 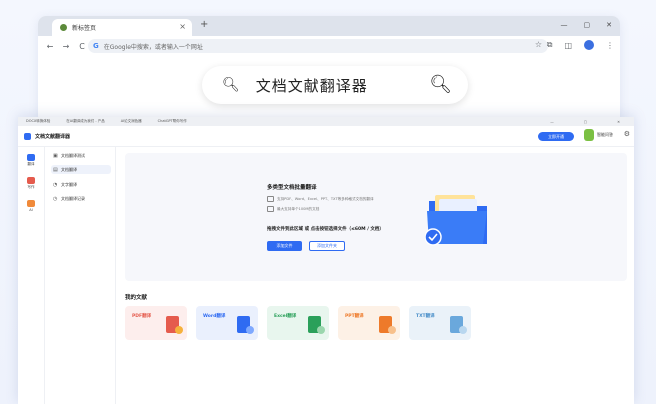 What do you see at coordinates (81, 184) in the screenshot?
I see `subnav-item-text-translate: ◔ 文字翻译` at bounding box center [81, 184].